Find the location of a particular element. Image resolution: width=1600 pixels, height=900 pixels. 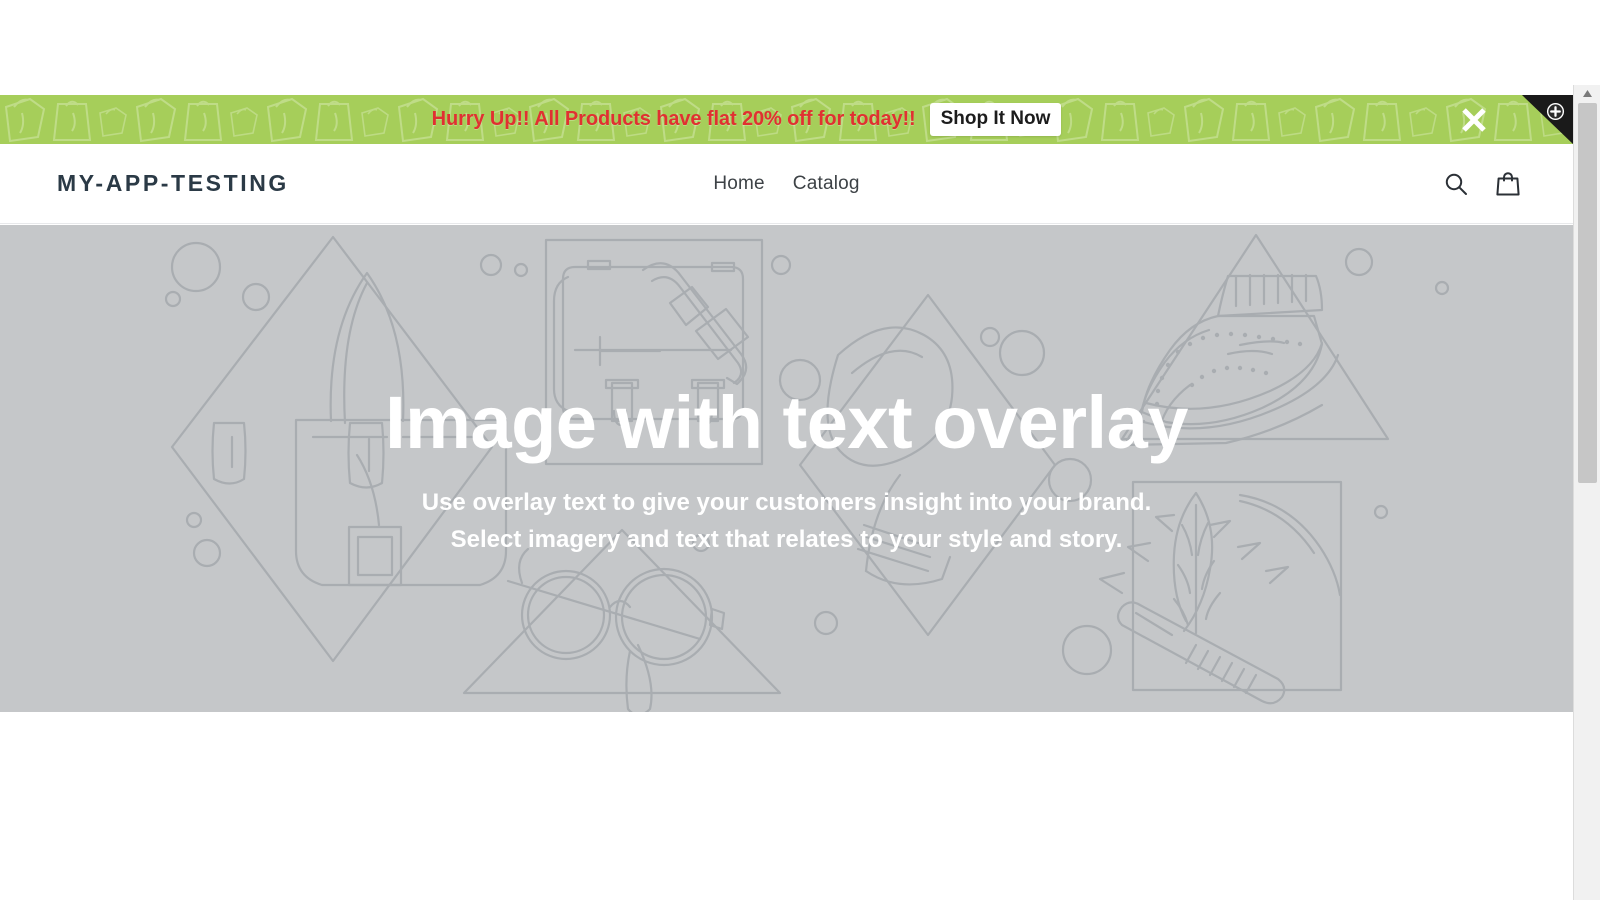

scrollbar-thumb is located at coordinates (1587, 293).